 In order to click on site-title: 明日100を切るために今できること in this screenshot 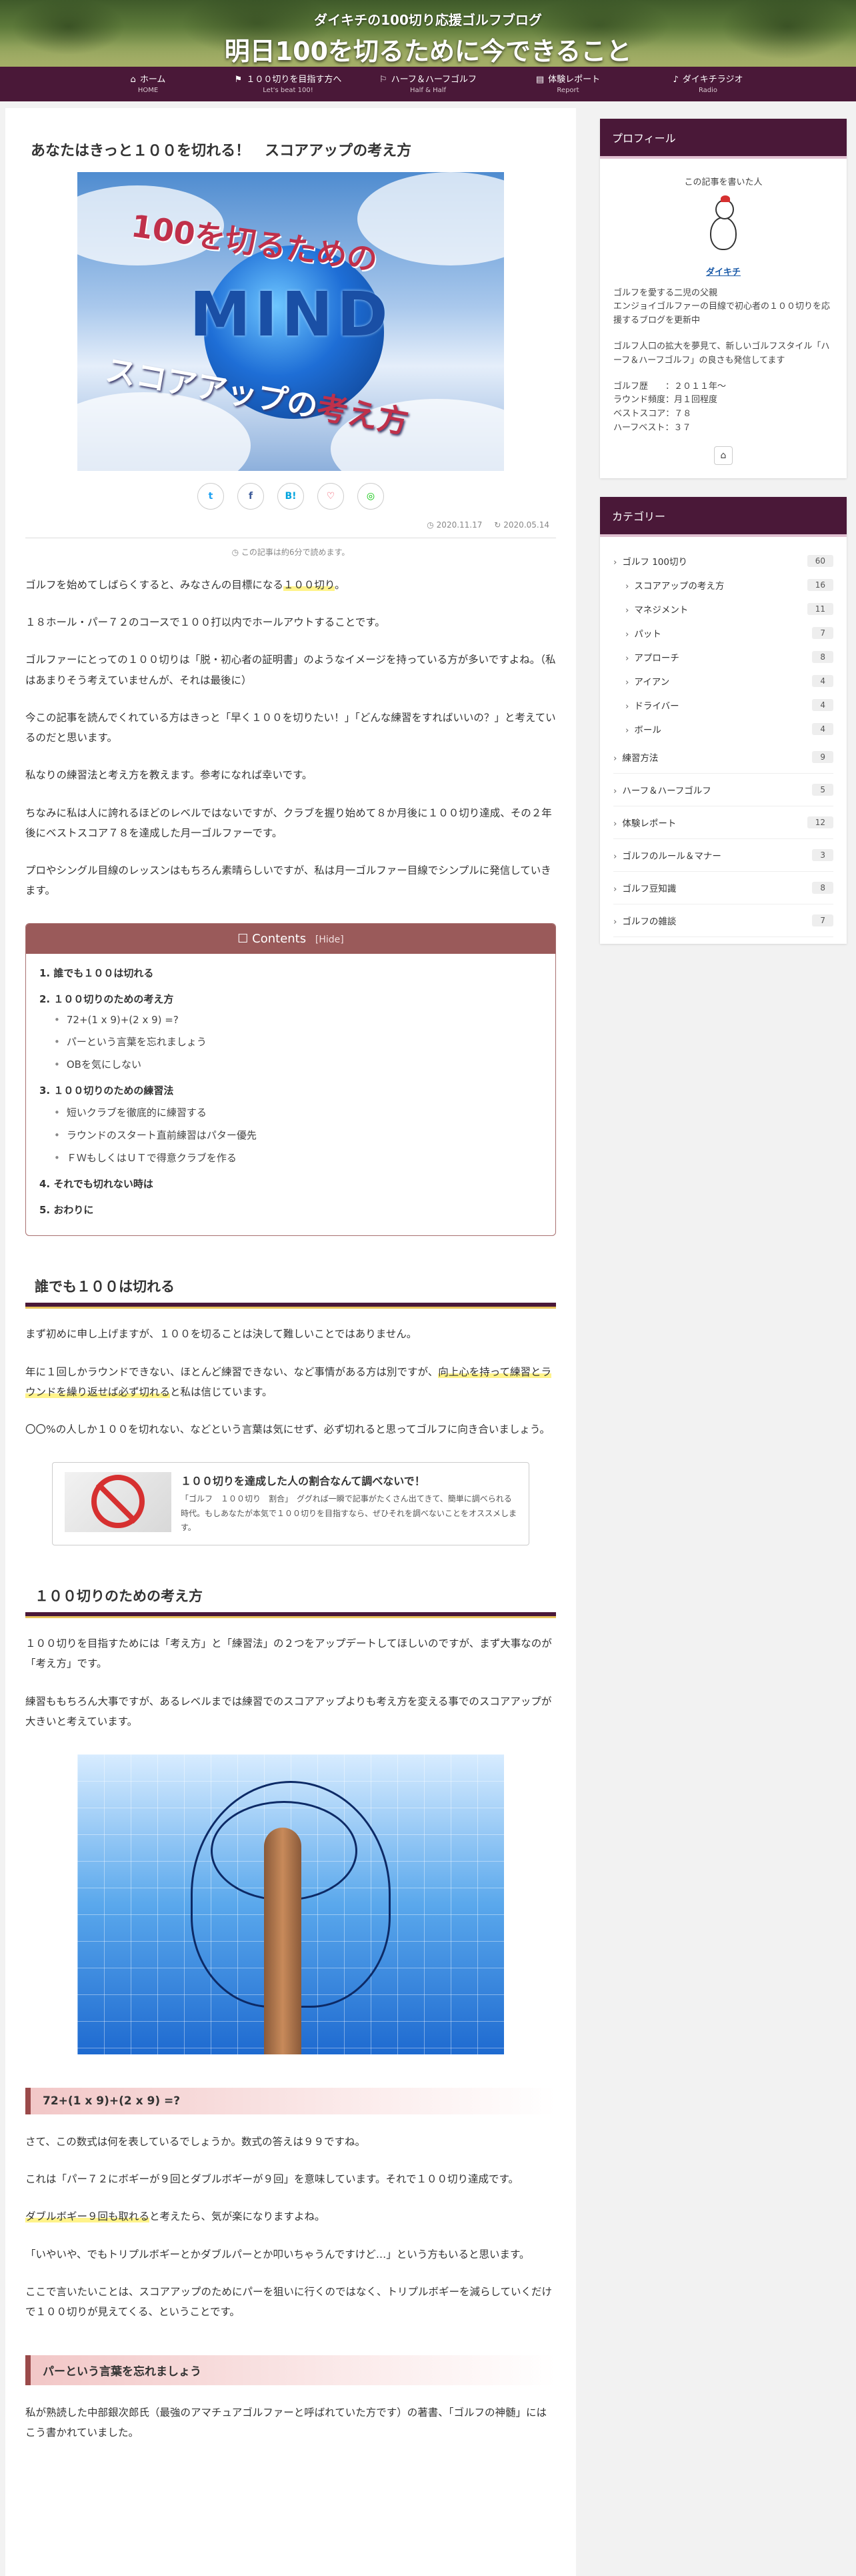, I will do `click(428, 49)`.